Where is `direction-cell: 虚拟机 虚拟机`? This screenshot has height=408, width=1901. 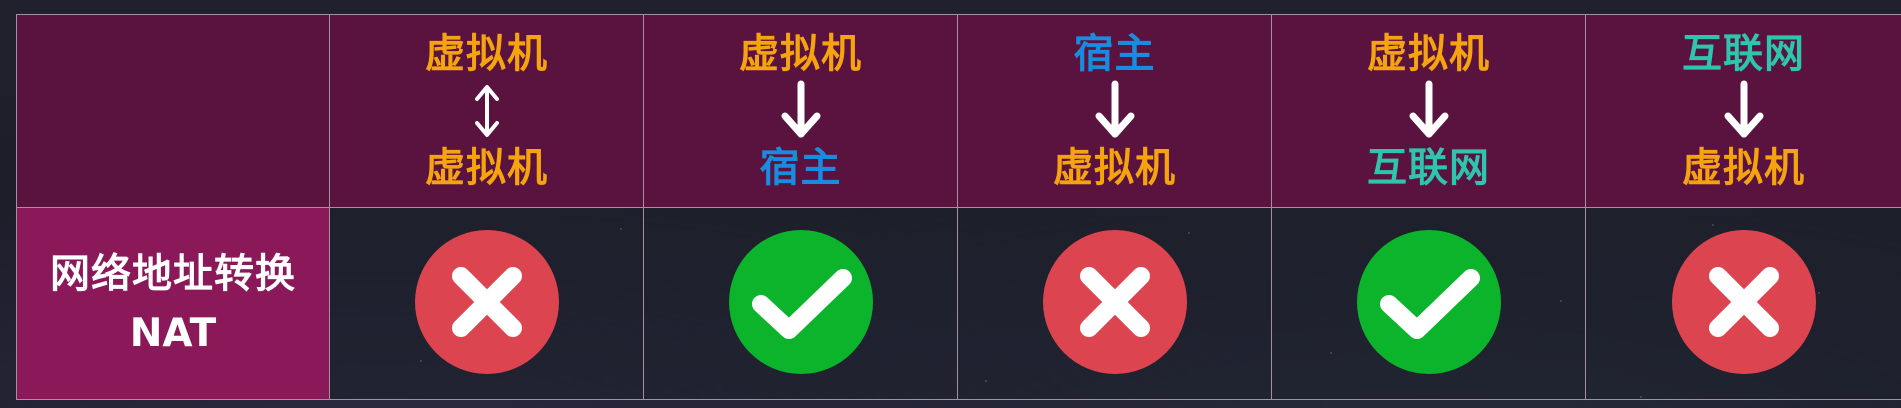 direction-cell: 虚拟机 虚拟机 is located at coordinates (486, 111).